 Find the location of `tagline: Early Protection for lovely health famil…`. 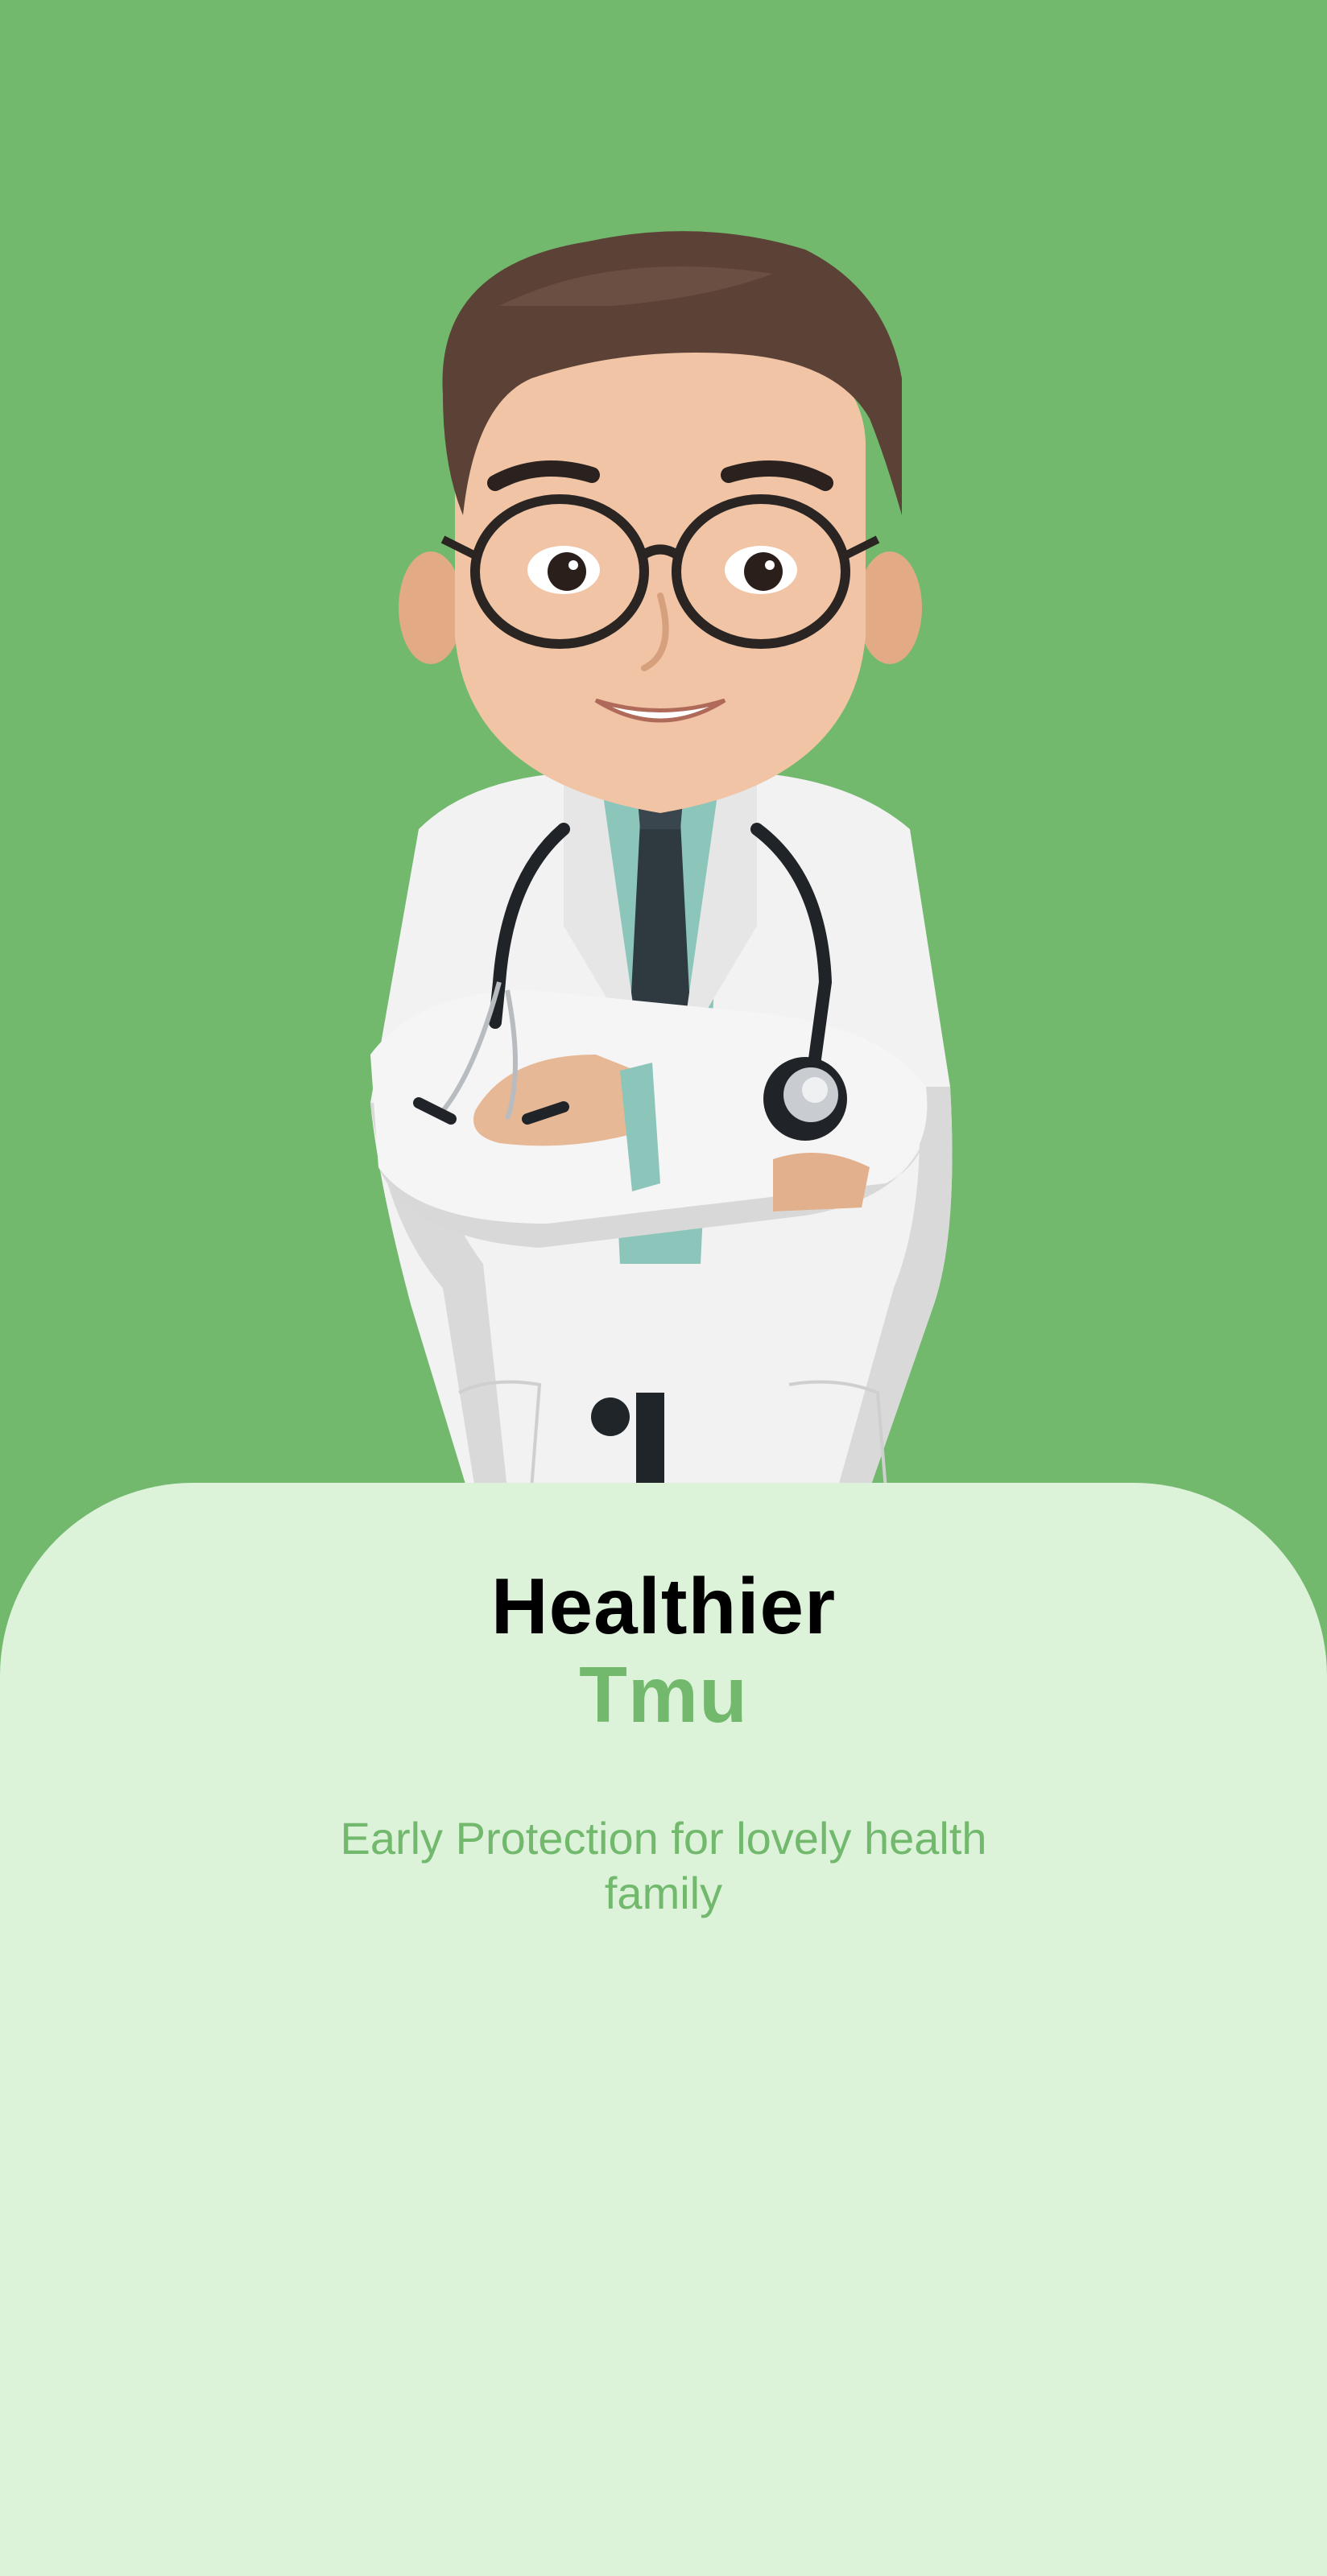

tagline: Early Protection for lovely health famil… is located at coordinates (664, 1865).